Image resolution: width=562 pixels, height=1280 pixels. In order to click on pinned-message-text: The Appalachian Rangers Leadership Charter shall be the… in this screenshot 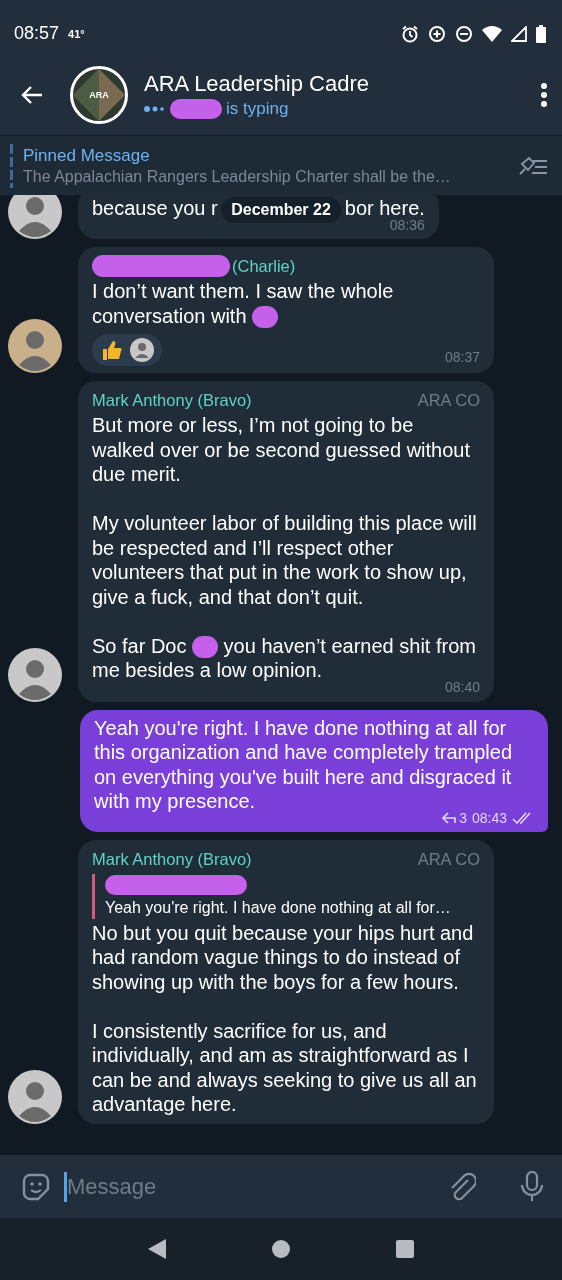, I will do `click(269, 176)`.